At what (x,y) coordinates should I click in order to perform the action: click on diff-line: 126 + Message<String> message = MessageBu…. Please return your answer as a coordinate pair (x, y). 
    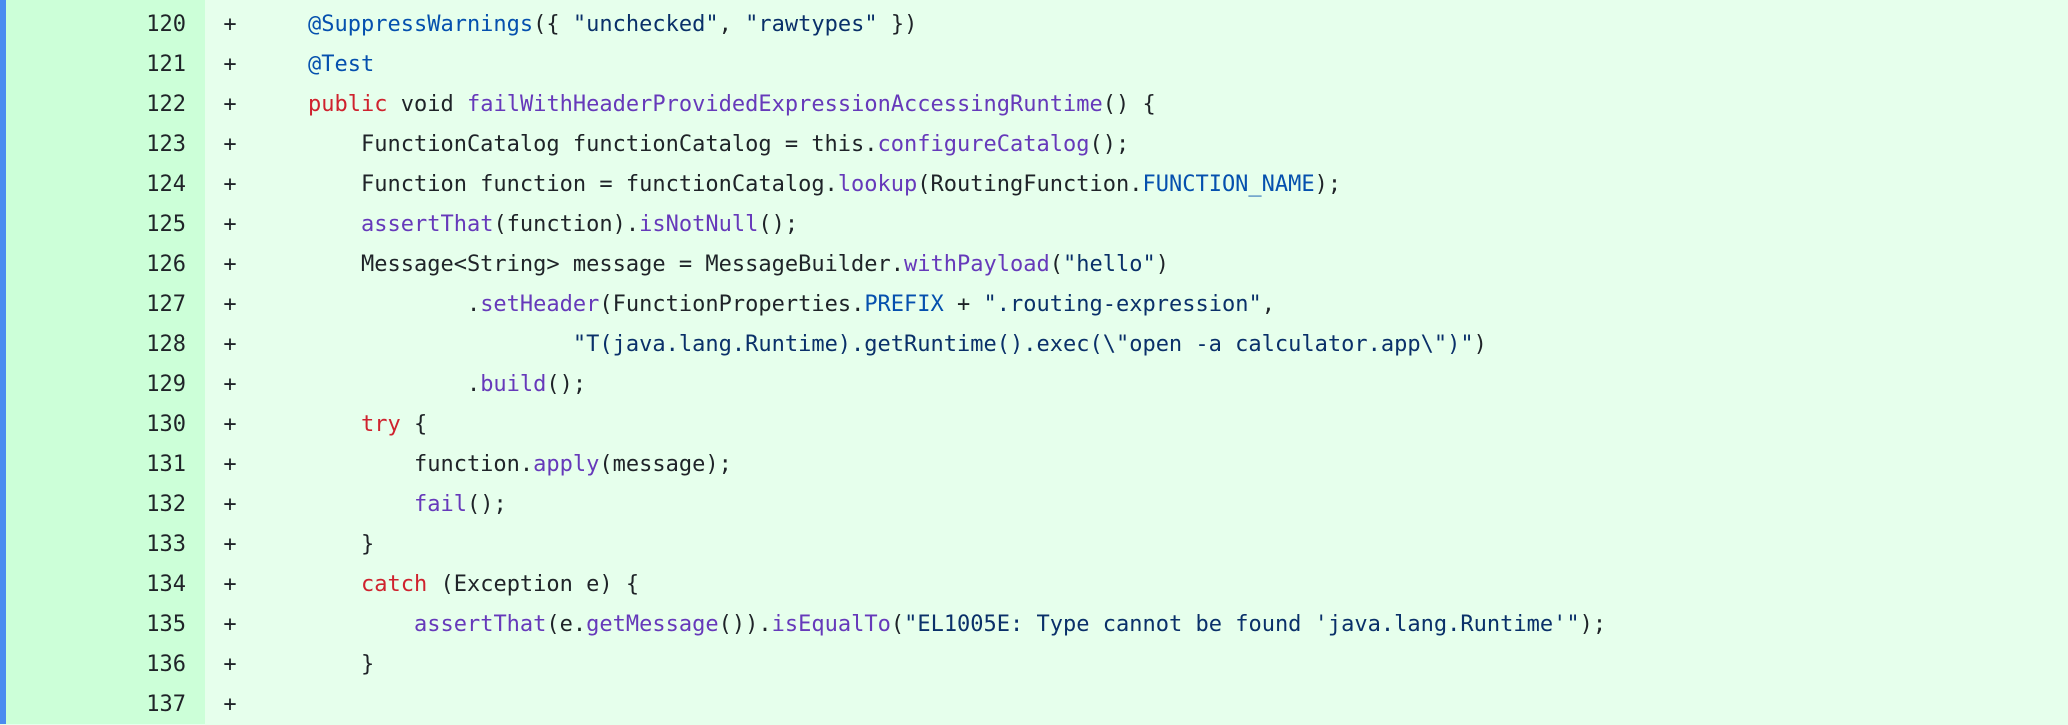
    Looking at the image, I should click on (1034, 265).